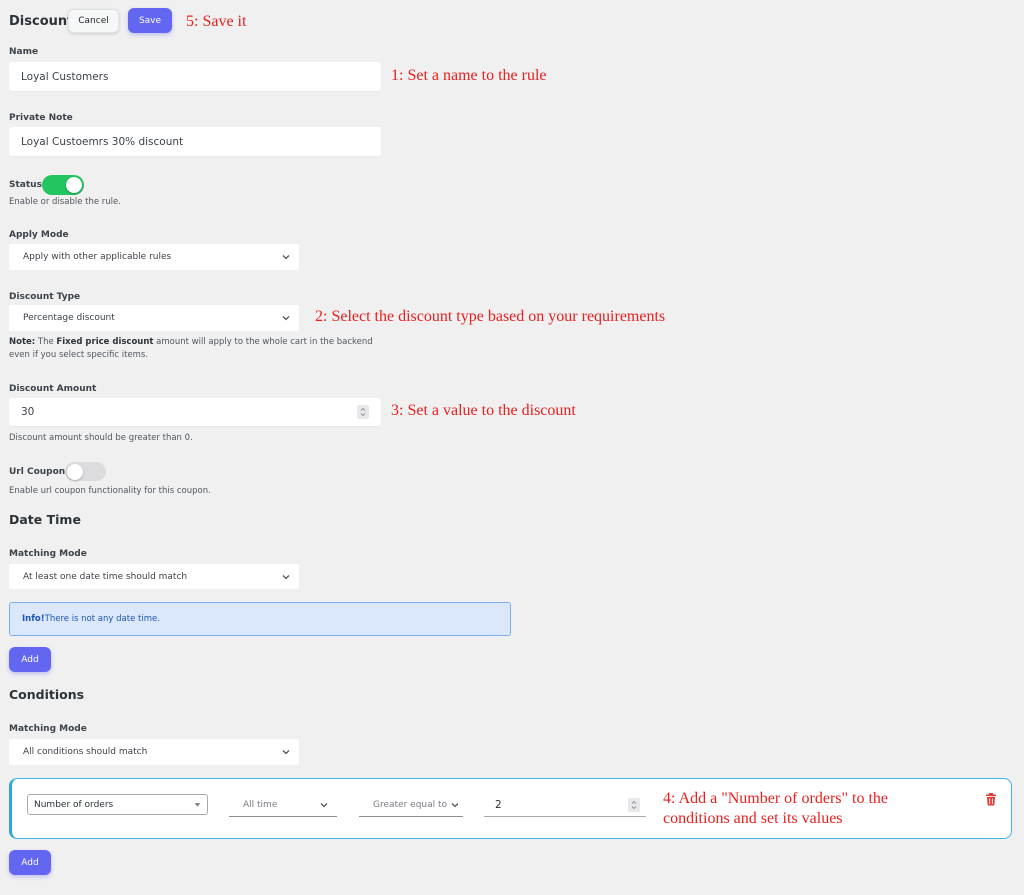 The width and height of the screenshot is (1024, 895). What do you see at coordinates (260, 804) in the screenshot?
I see `condition-period-value: All time` at bounding box center [260, 804].